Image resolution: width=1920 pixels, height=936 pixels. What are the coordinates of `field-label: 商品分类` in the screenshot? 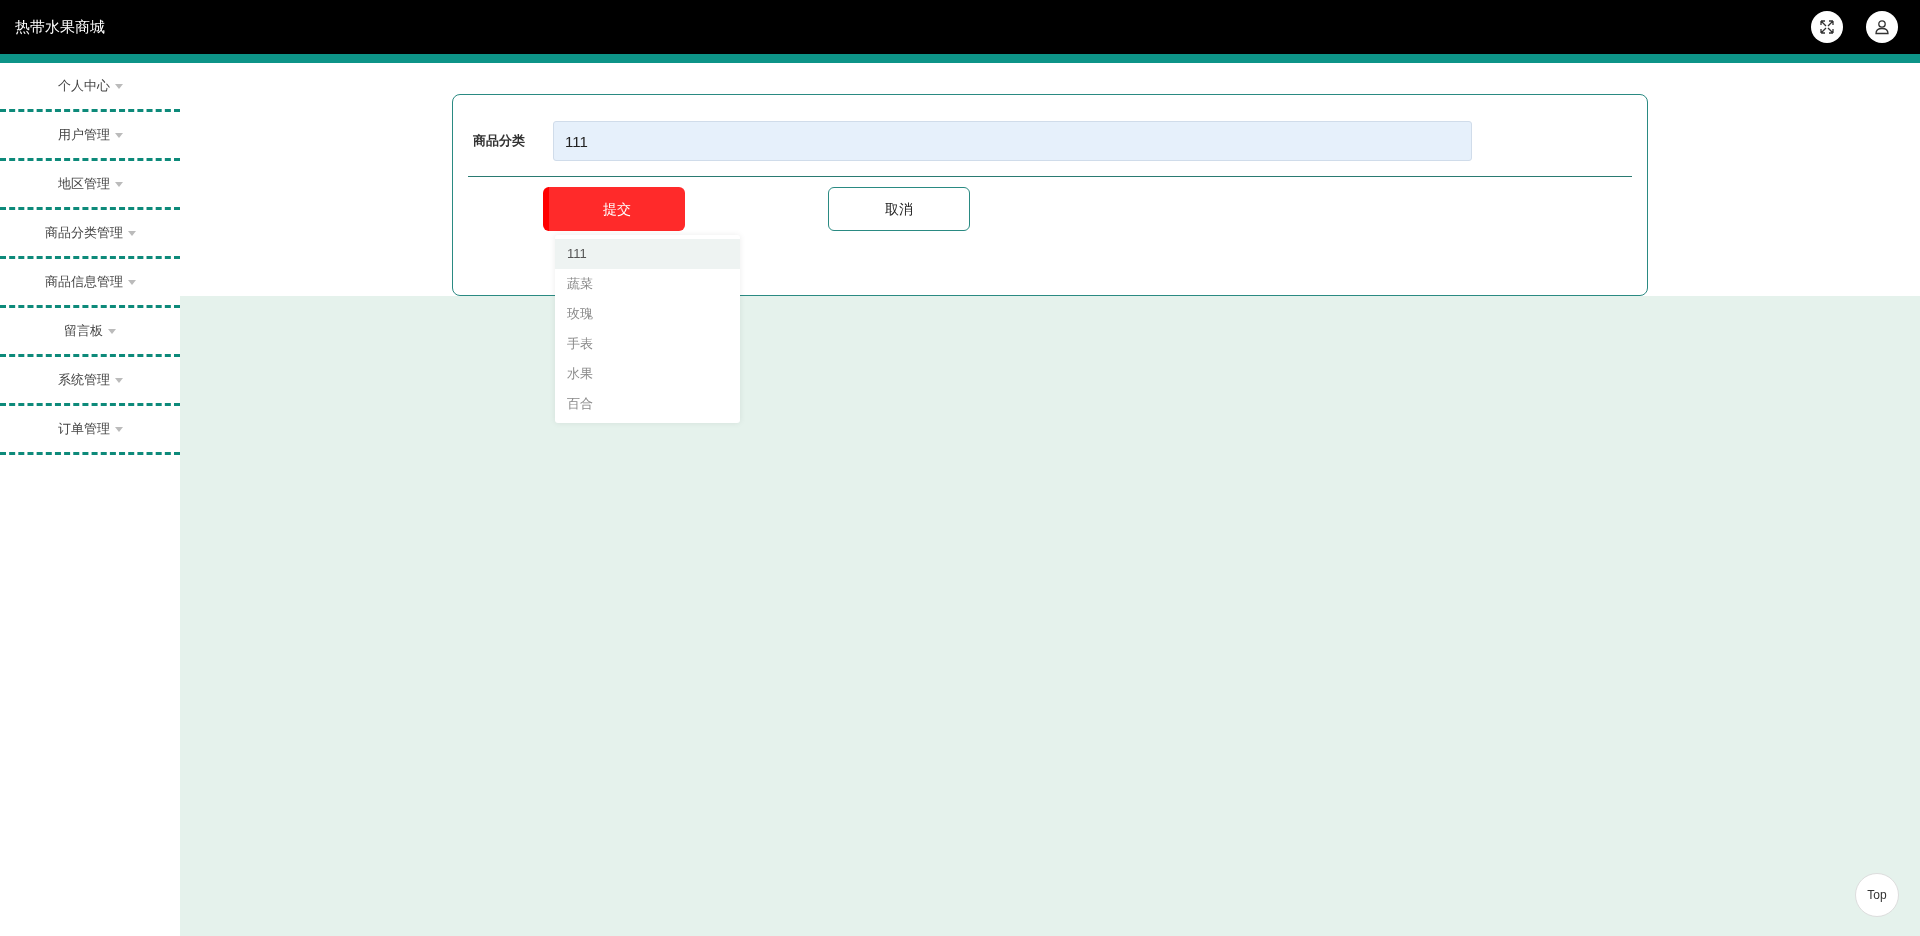 It's located at (499, 141).